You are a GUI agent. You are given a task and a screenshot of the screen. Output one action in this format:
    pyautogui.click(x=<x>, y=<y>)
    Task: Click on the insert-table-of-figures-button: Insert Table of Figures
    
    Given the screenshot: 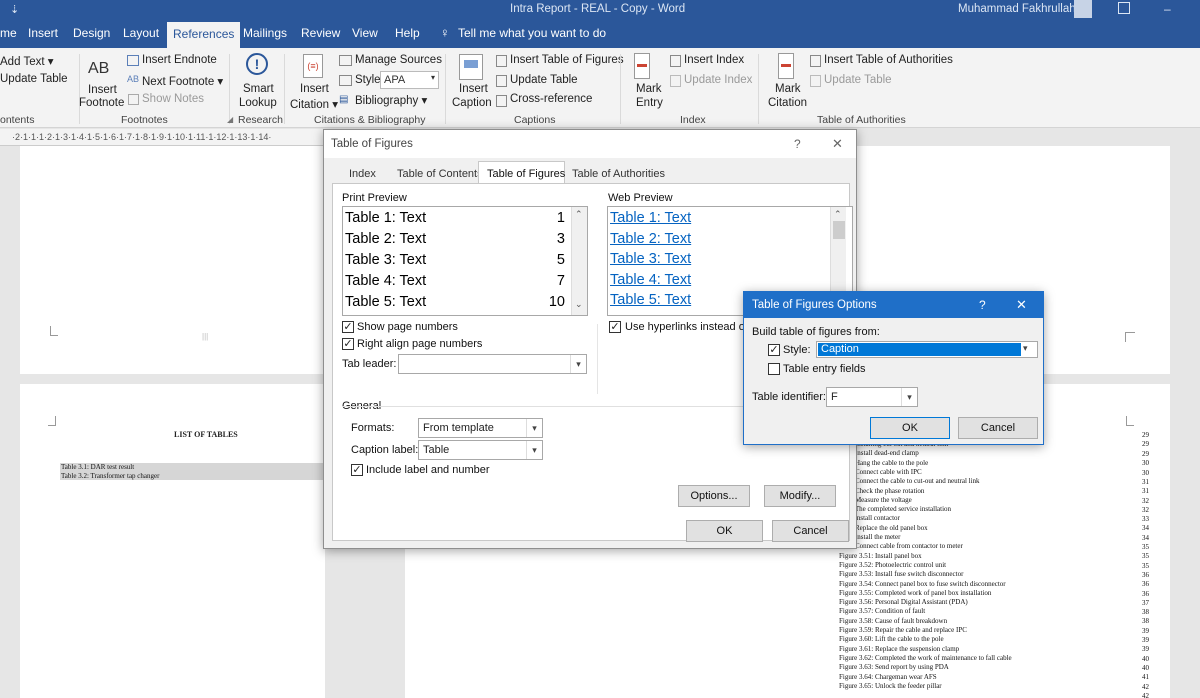 What is the action you would take?
    pyautogui.click(x=567, y=60)
    